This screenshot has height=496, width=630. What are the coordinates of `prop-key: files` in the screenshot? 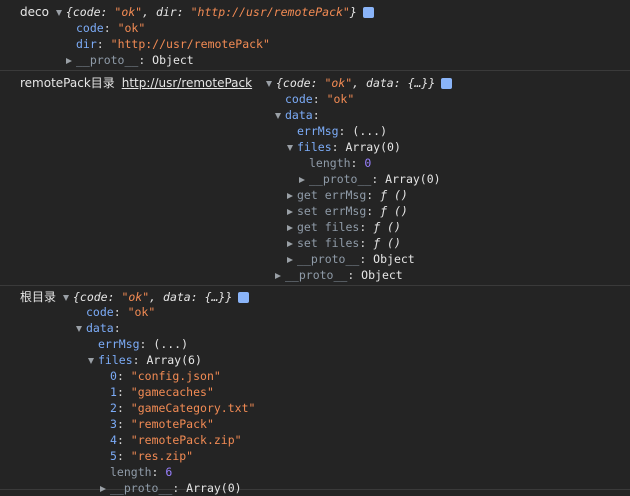 It's located at (115, 360).